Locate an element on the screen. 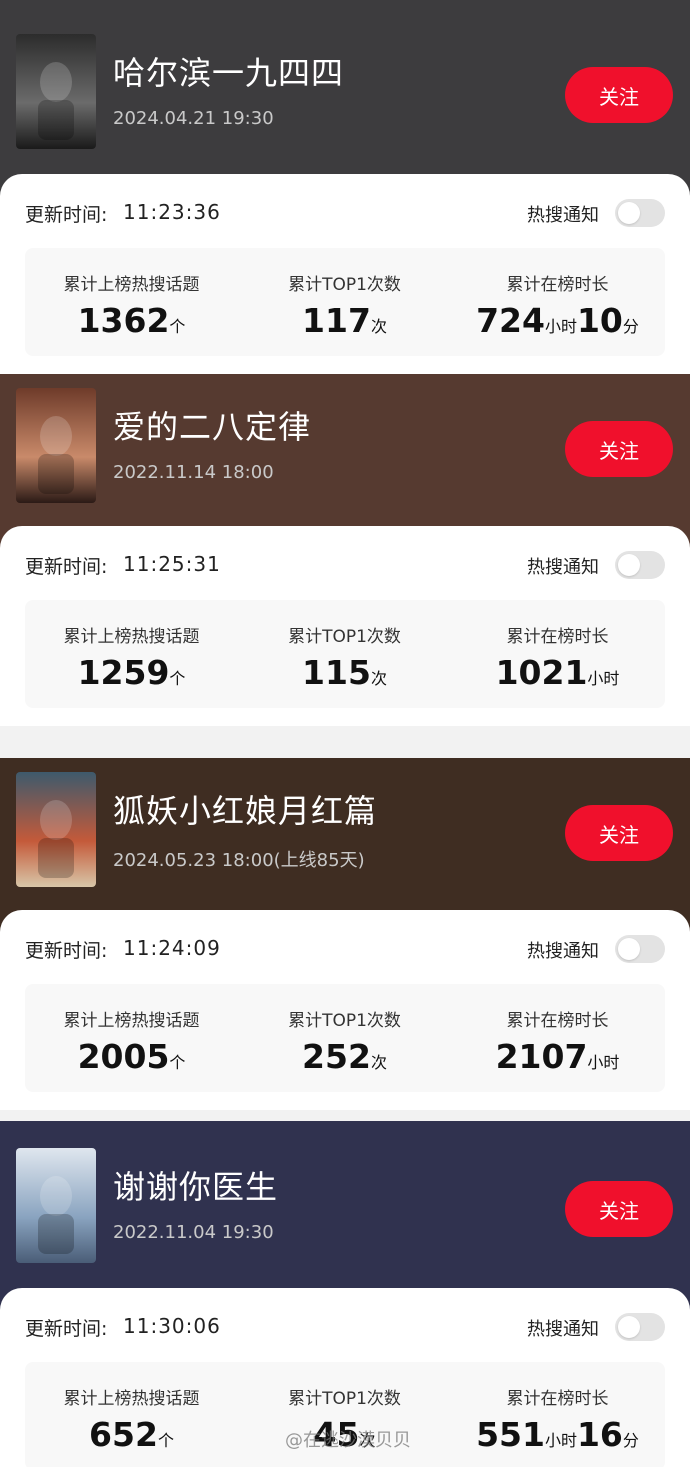 The width and height of the screenshot is (690, 1467). stat-item: 累计在榜时长 724小时10分 is located at coordinates (557, 302).